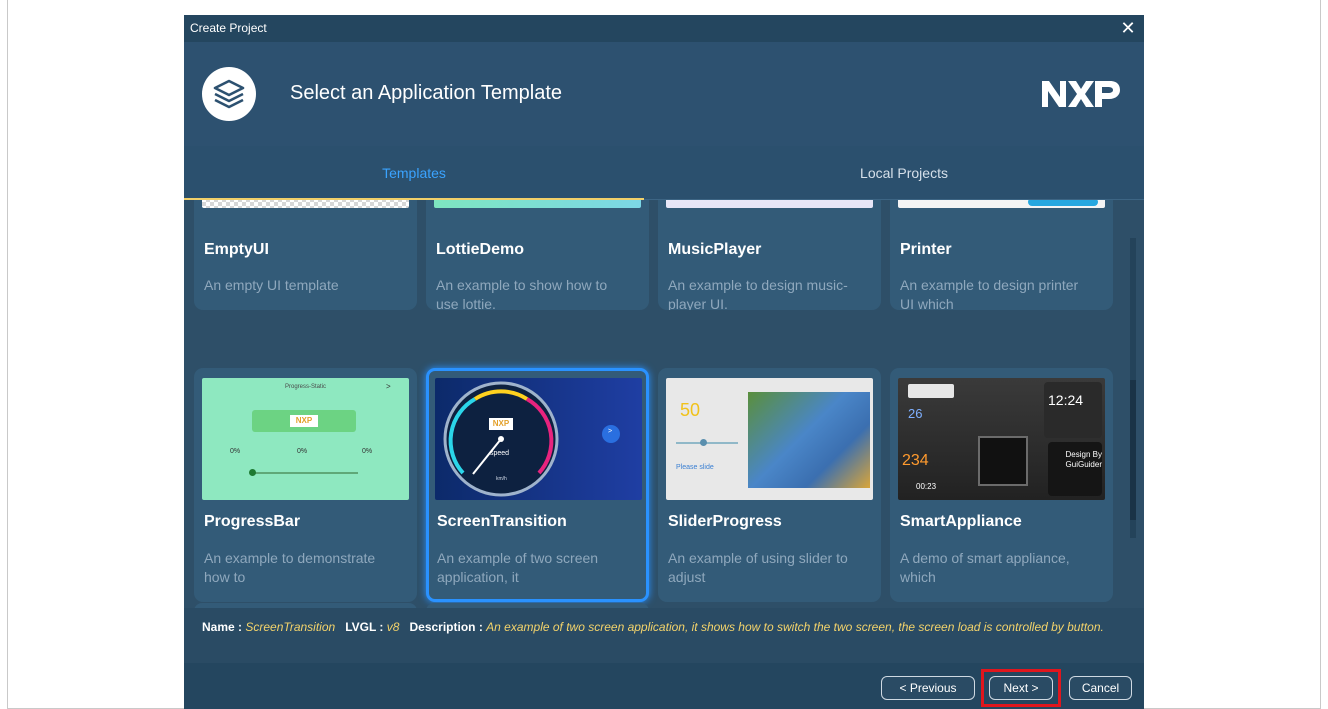 The height and width of the screenshot is (709, 1328). Describe the element at coordinates (228, 28) in the screenshot. I see `window-title: Create Project` at that location.